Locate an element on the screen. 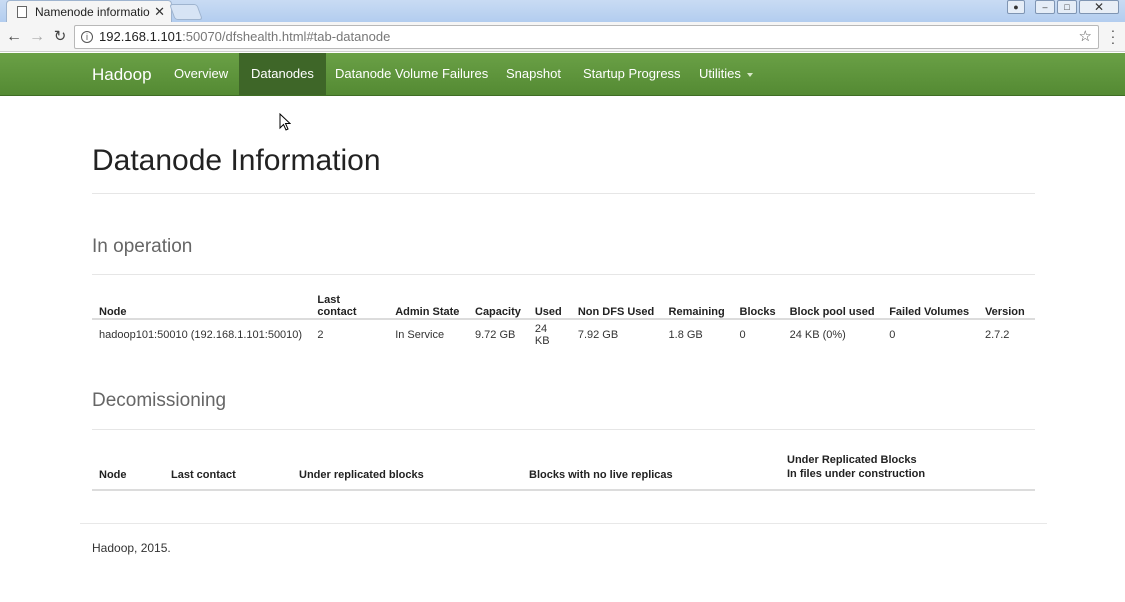  column-header: Used is located at coordinates (549, 307).